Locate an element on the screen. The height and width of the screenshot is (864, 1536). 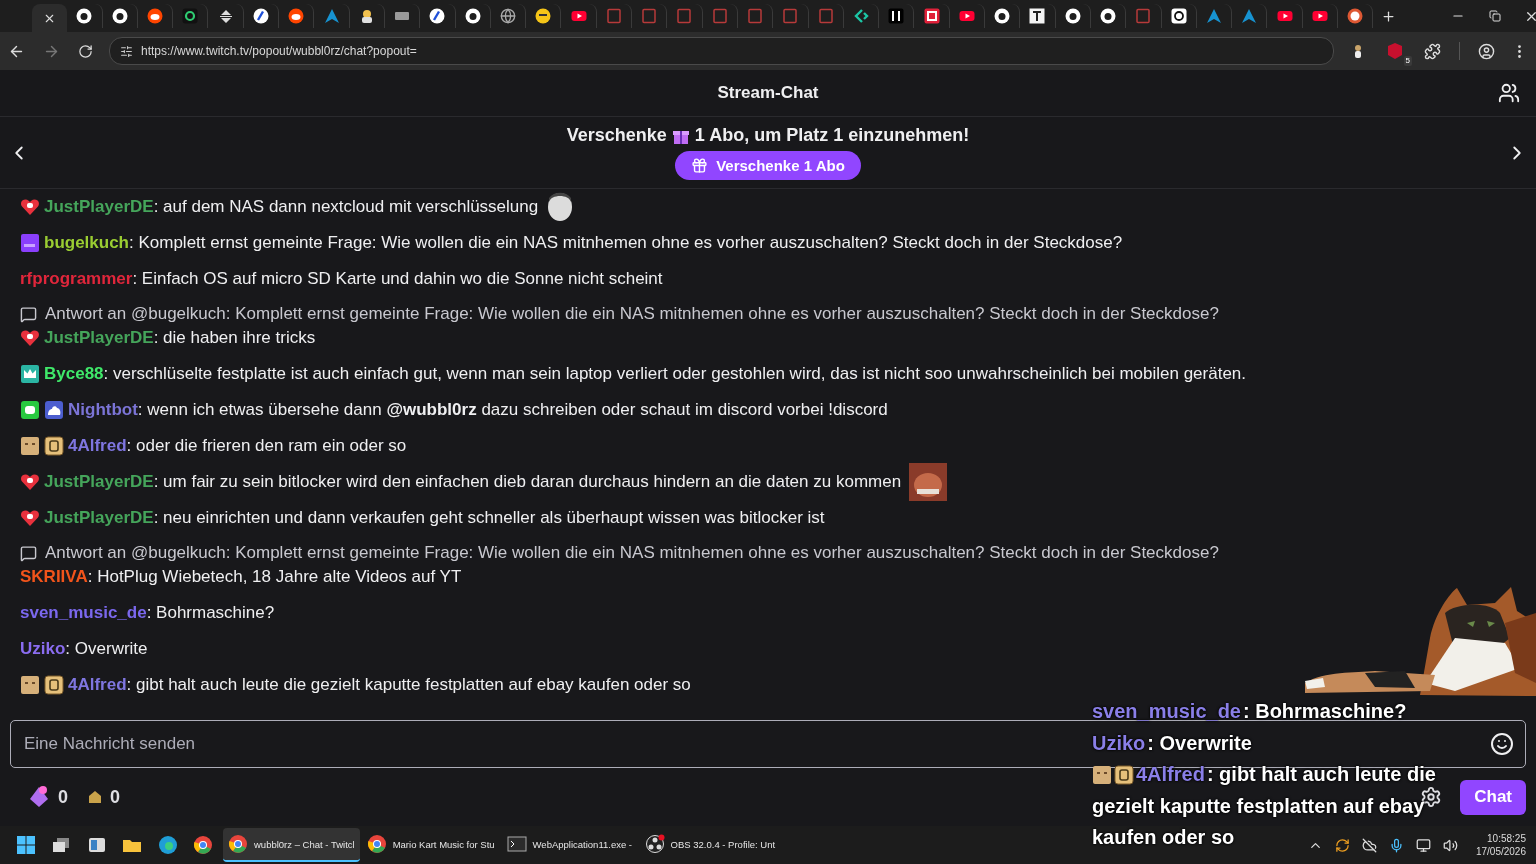
taskbar-app: wubbl0rz – Chat - Twitcl is located at coordinates (291, 845).